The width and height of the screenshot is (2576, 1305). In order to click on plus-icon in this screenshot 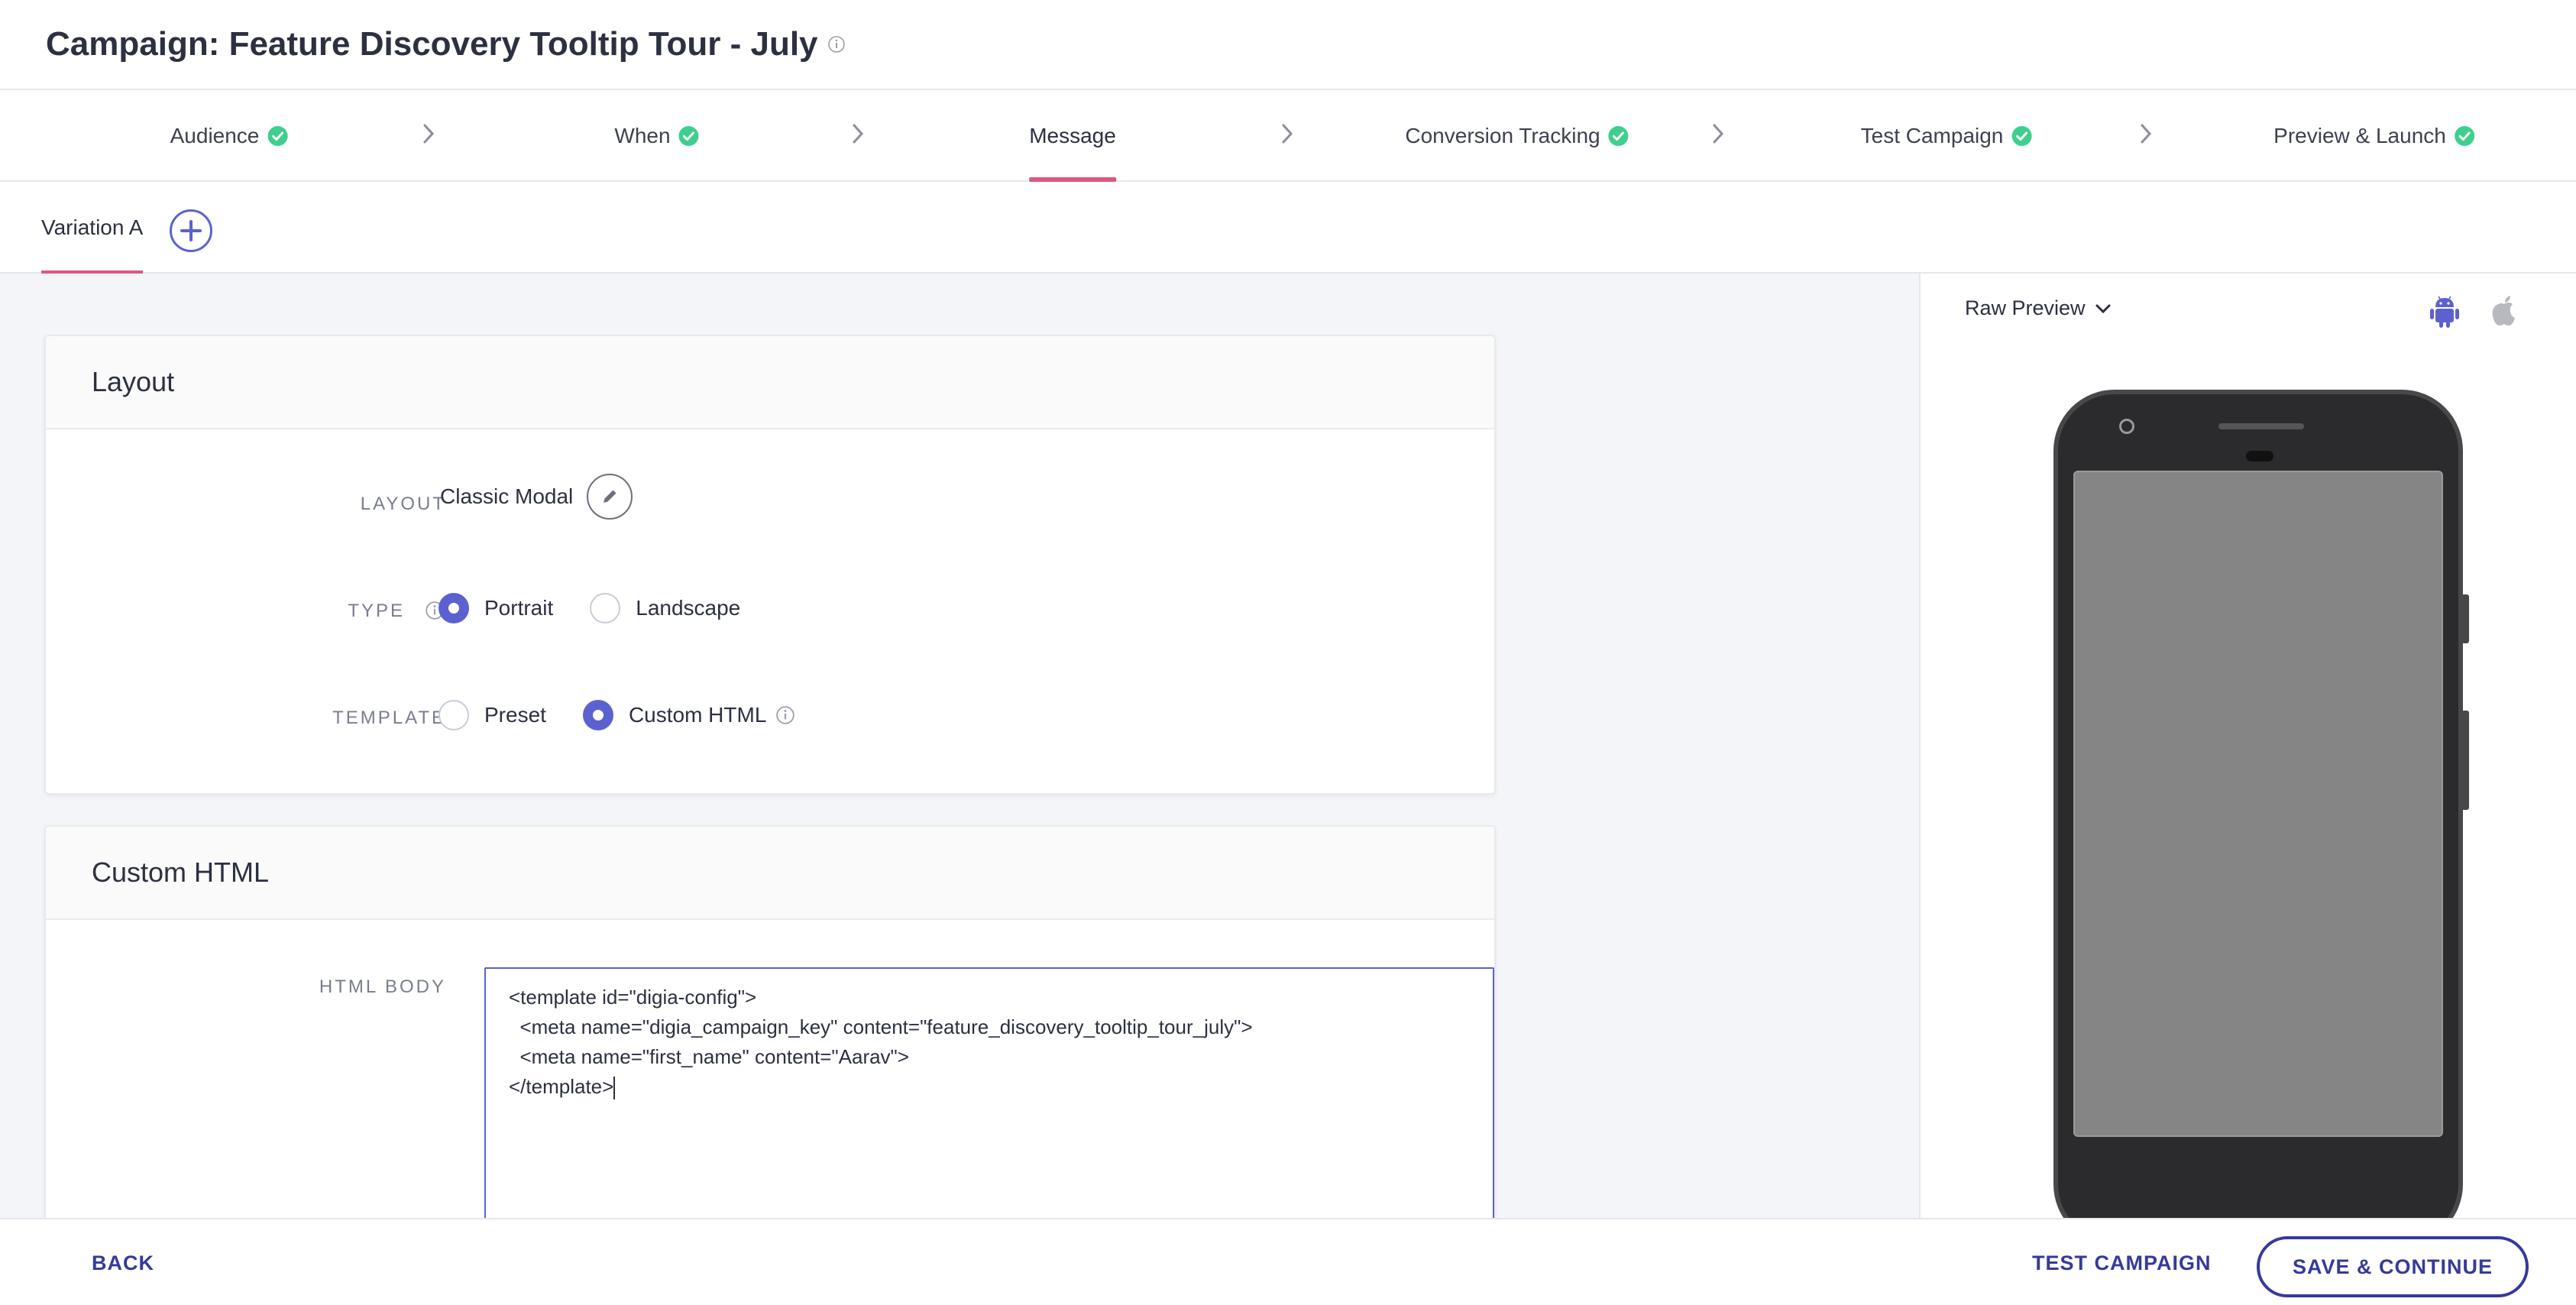, I will do `click(191, 231)`.